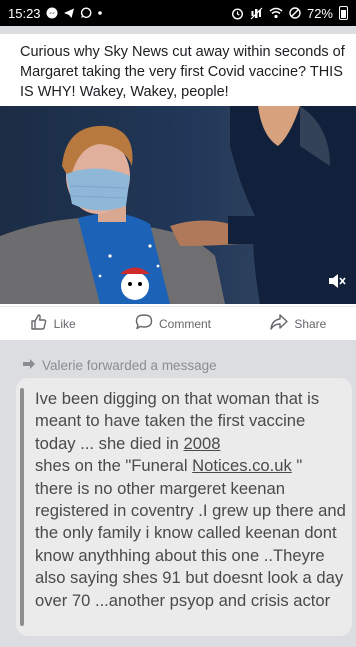  I want to click on share-button: Share, so click(298, 323).